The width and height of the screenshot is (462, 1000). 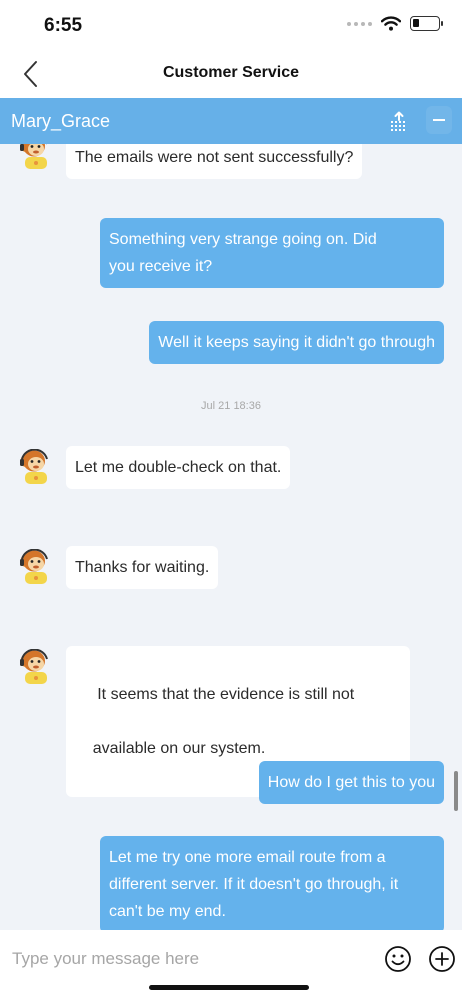 What do you see at coordinates (231, 121) in the screenshot?
I see `agent-bar: Mary_Grace` at bounding box center [231, 121].